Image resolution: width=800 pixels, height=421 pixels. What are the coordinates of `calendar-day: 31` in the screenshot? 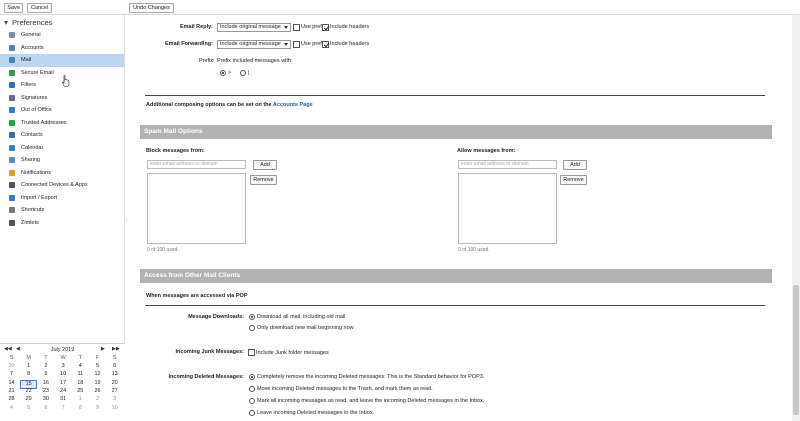 It's located at (63, 400).